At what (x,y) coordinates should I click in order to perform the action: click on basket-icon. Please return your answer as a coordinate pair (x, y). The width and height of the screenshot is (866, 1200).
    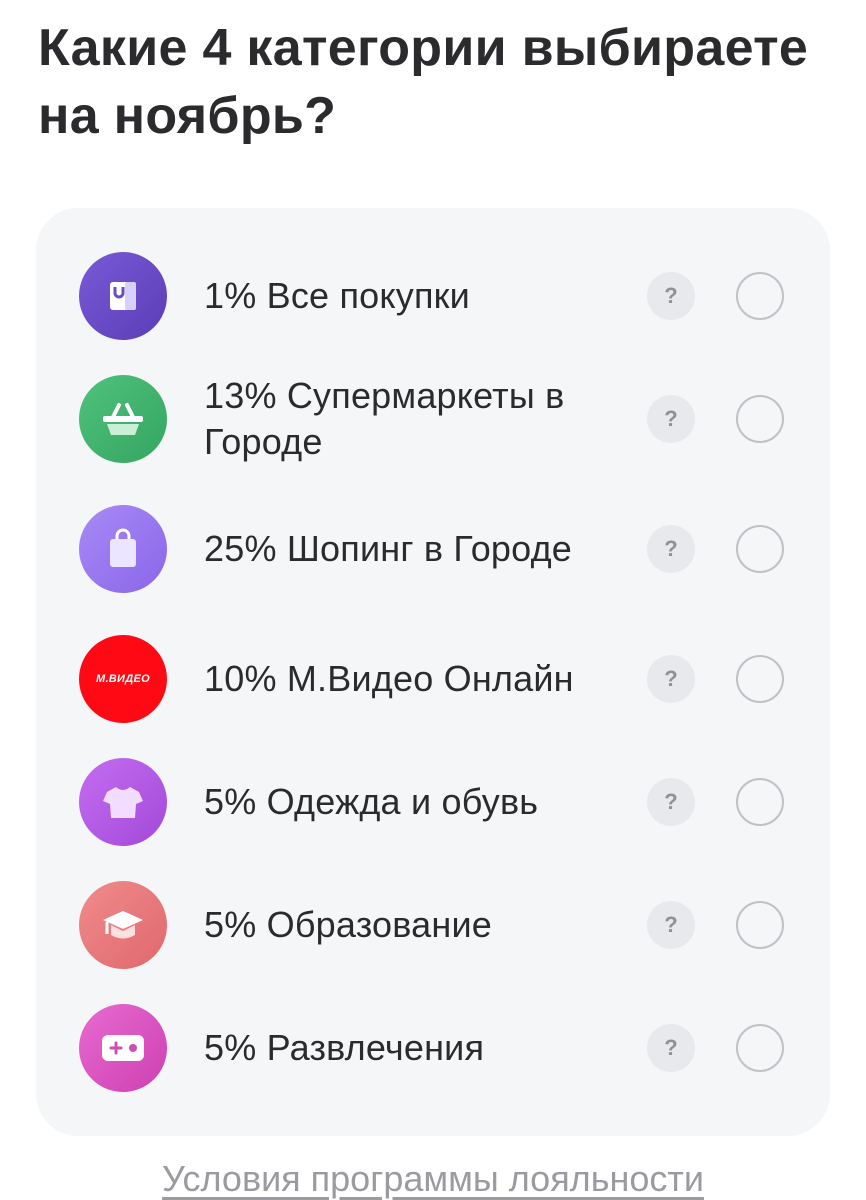
    Looking at the image, I should click on (123, 419).